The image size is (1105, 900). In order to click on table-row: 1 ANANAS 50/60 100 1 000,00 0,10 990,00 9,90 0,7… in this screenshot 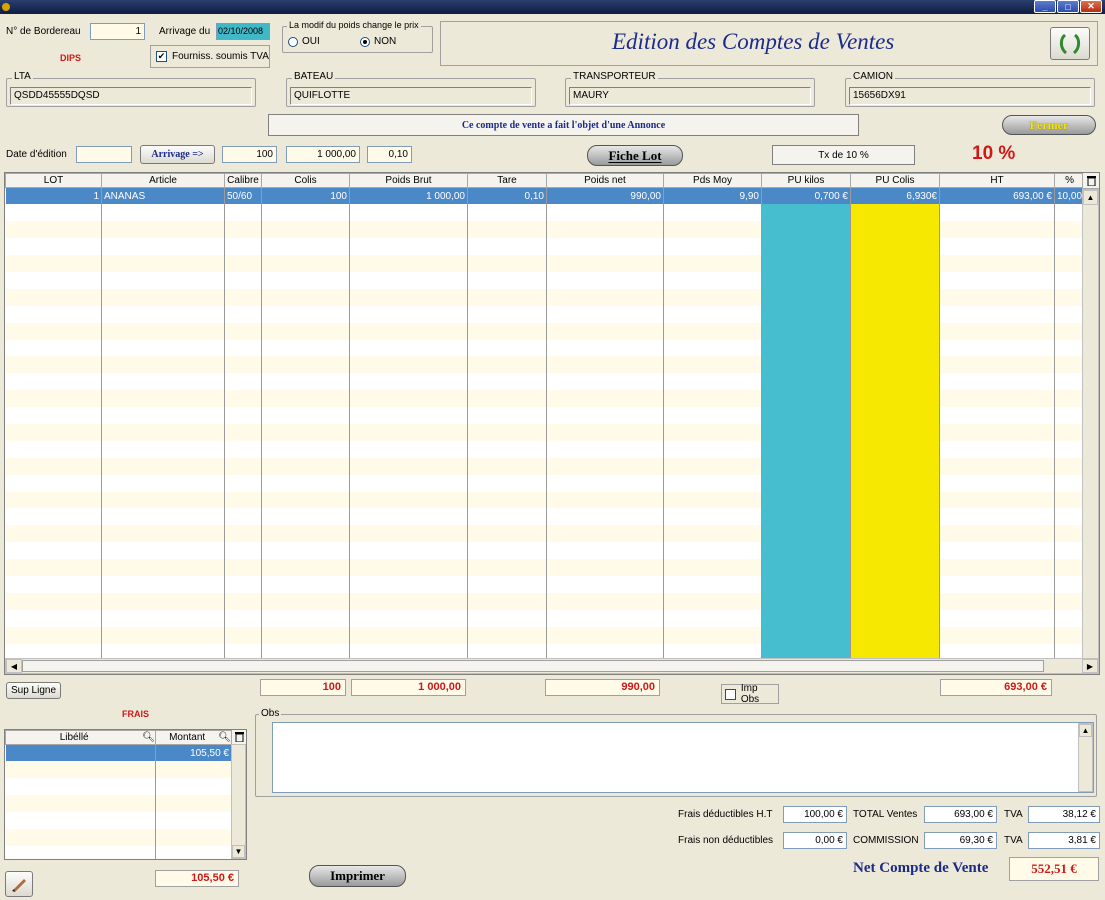, I will do `click(545, 196)`.